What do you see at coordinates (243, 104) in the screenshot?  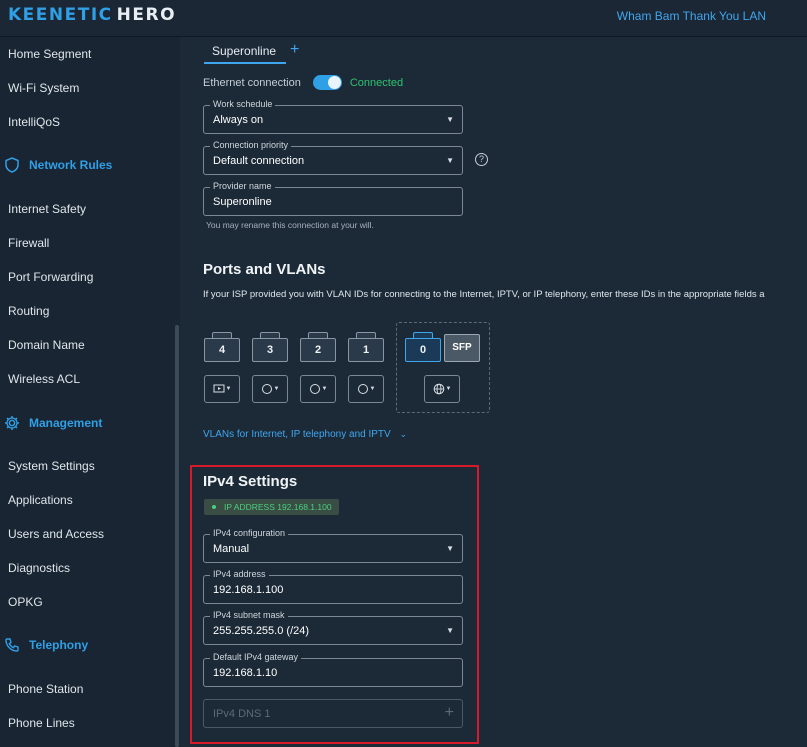 I see `work-schedule-label: Work schedule` at bounding box center [243, 104].